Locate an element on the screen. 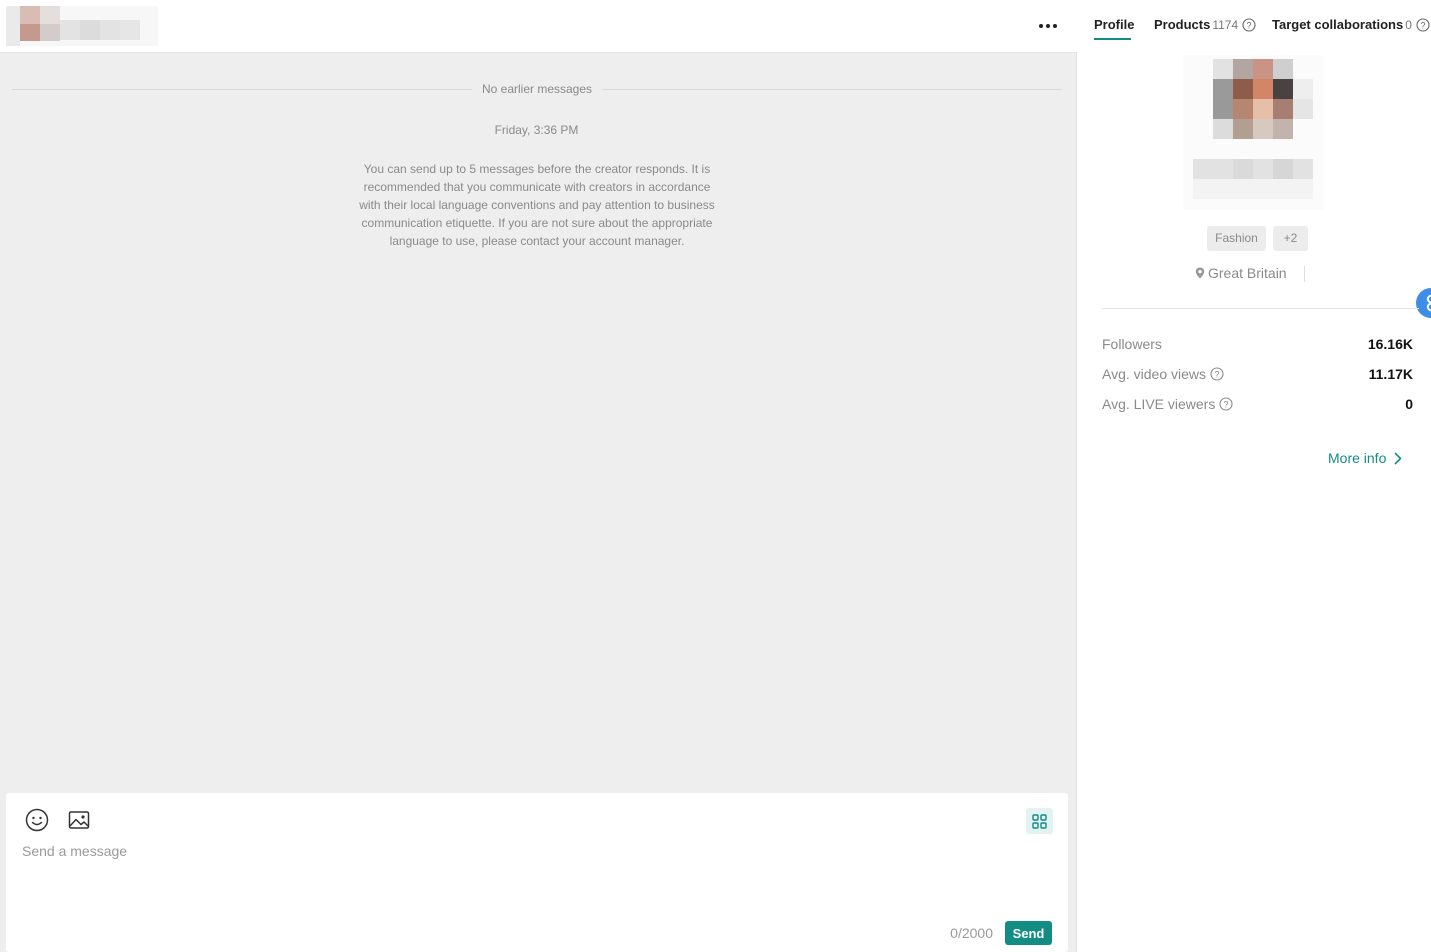 The width and height of the screenshot is (1431, 952). stat-label: Avg. video views ? is located at coordinates (1163, 374).